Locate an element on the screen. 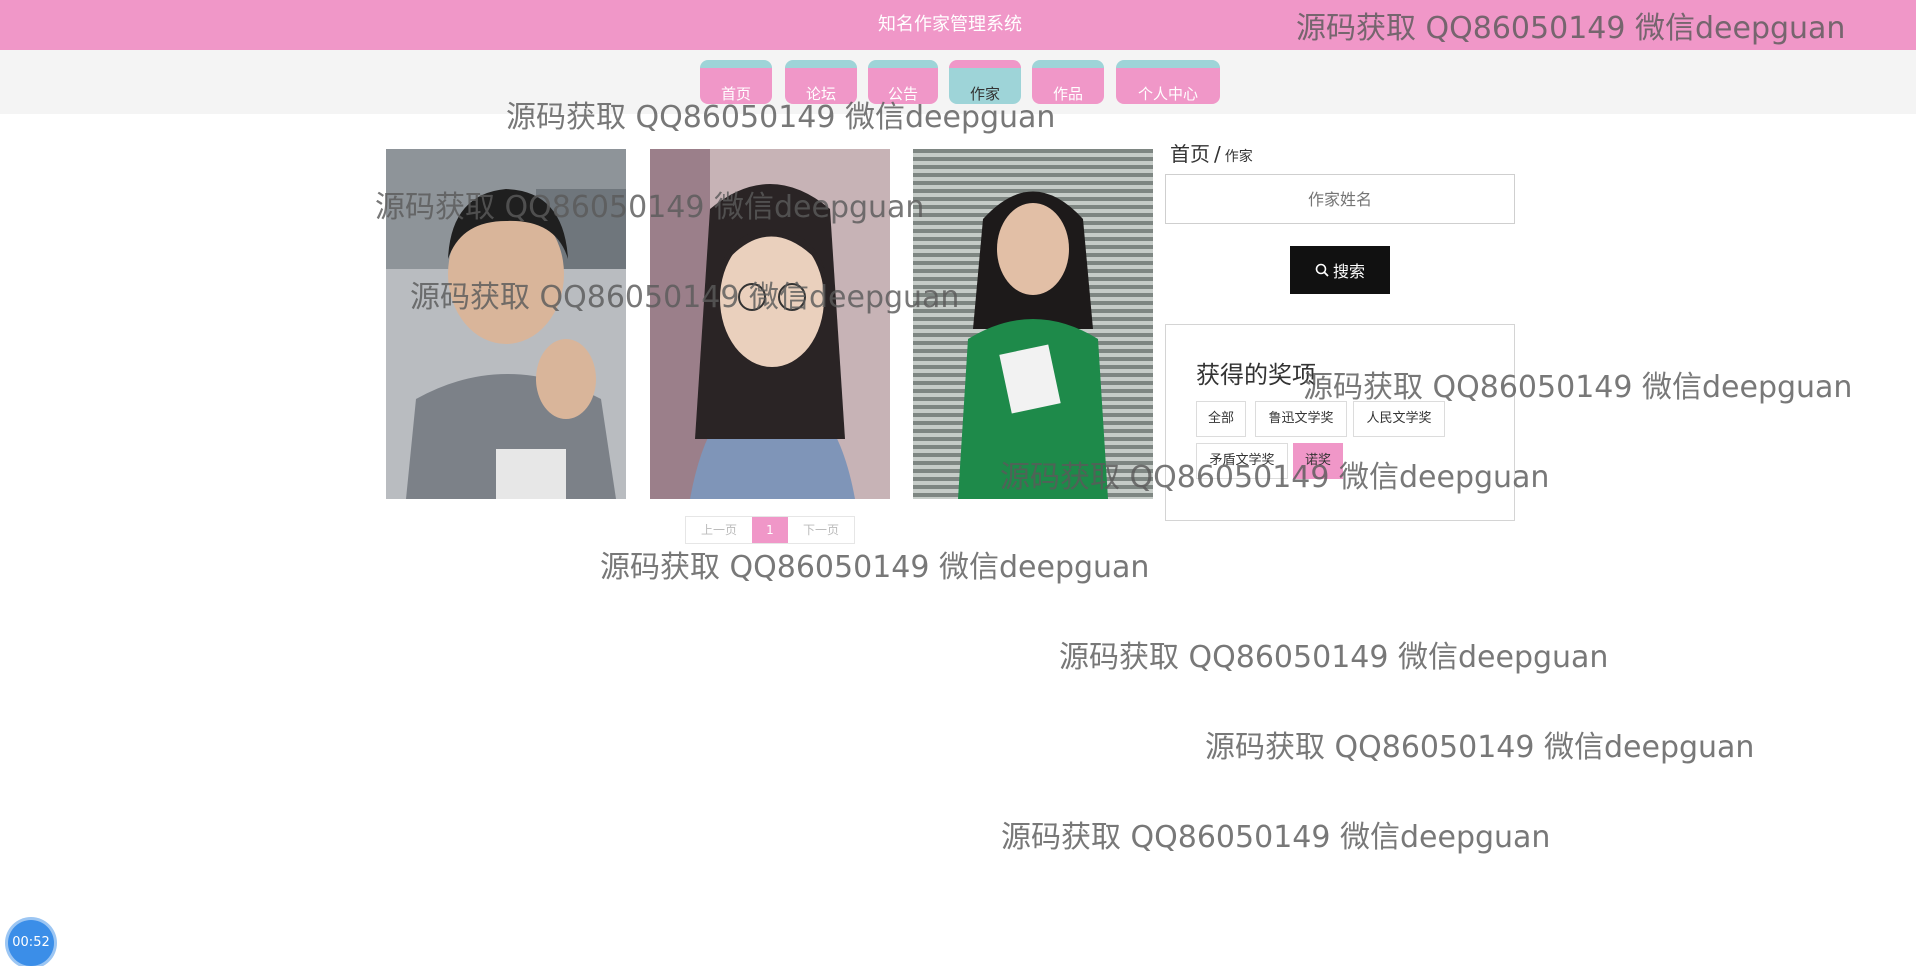 The width and height of the screenshot is (1916, 966). header-bar: 知名作家管理系统 is located at coordinates (958, 25).